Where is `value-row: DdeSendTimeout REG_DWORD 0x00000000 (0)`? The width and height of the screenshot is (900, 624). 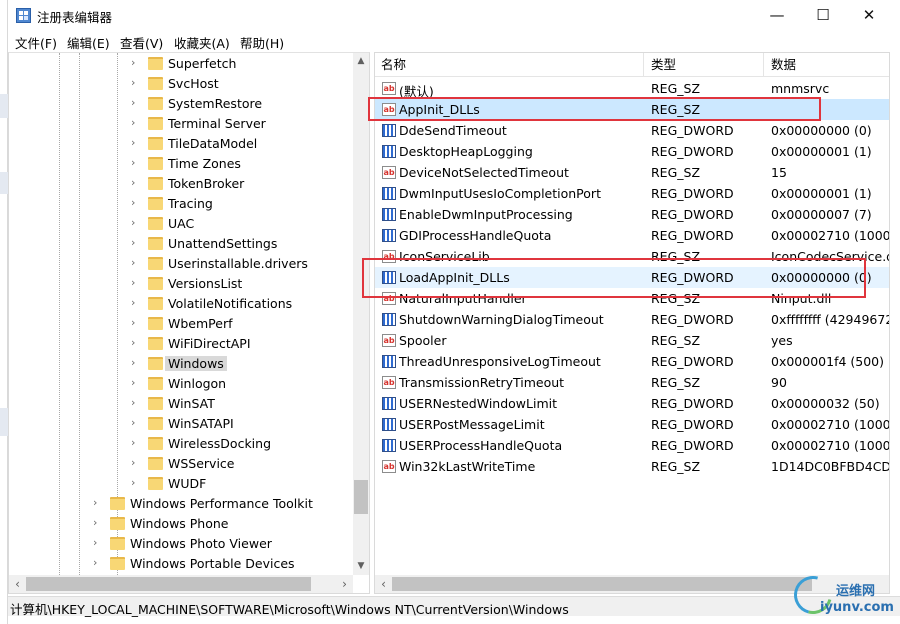
value-row: DdeSendTimeout REG_DWORD 0x00000000 (0) is located at coordinates (632, 130).